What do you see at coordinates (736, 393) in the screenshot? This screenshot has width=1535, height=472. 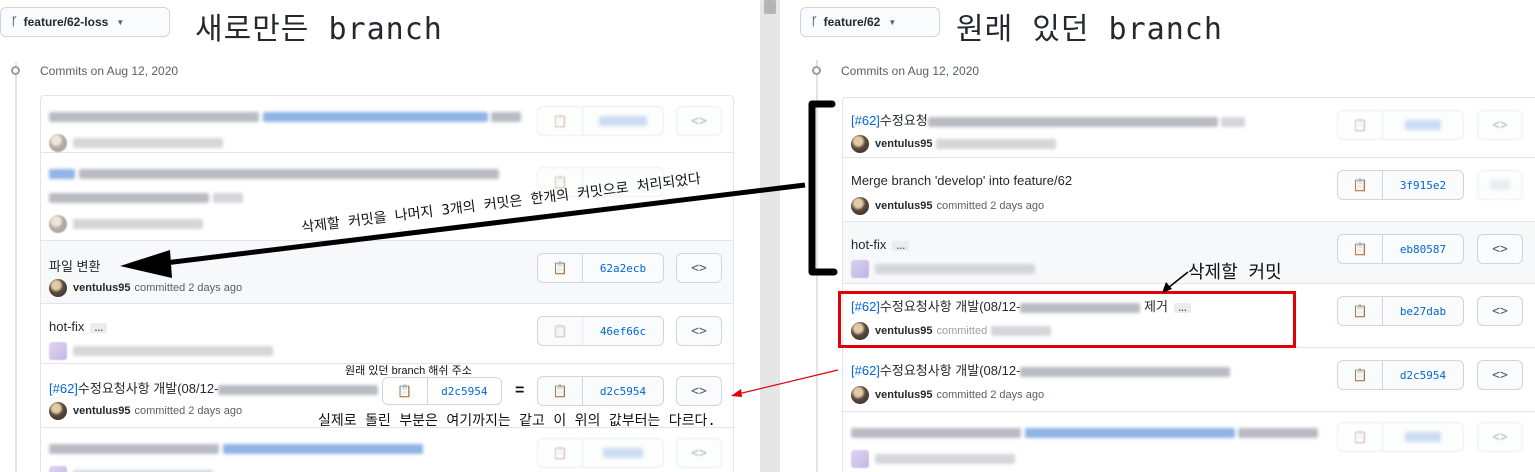 I see `red-arrow-head` at bounding box center [736, 393].